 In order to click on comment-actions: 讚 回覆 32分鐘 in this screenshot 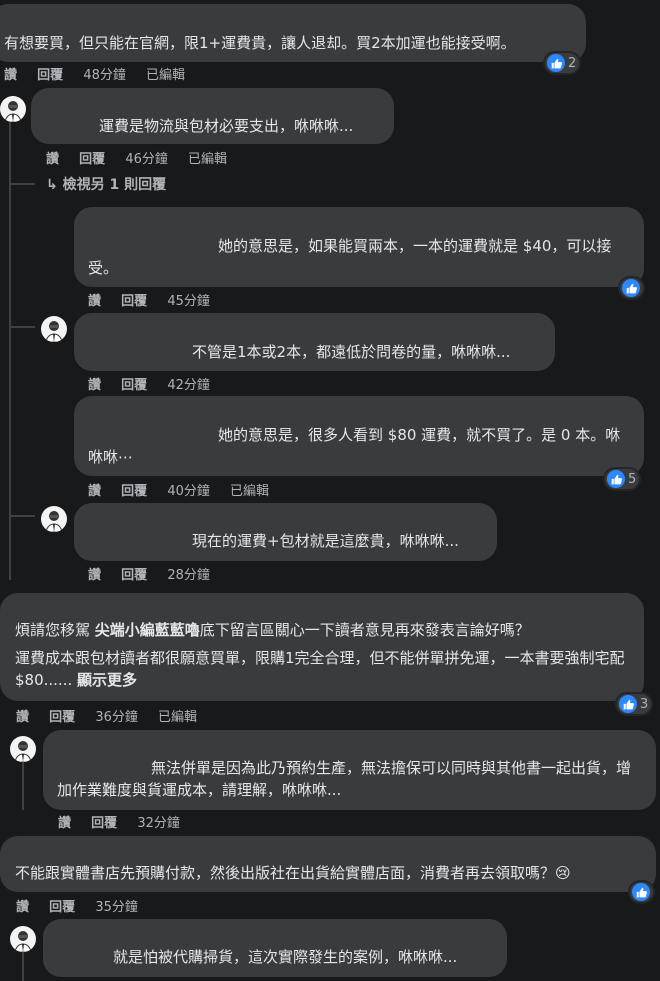, I will do `click(127, 821)`.